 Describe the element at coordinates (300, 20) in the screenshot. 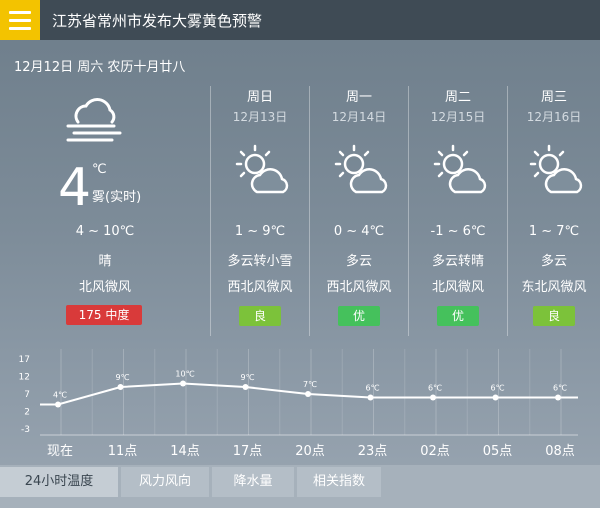

I see `alert-bar: 江苏省常州市发布大雾黄色预警` at that location.